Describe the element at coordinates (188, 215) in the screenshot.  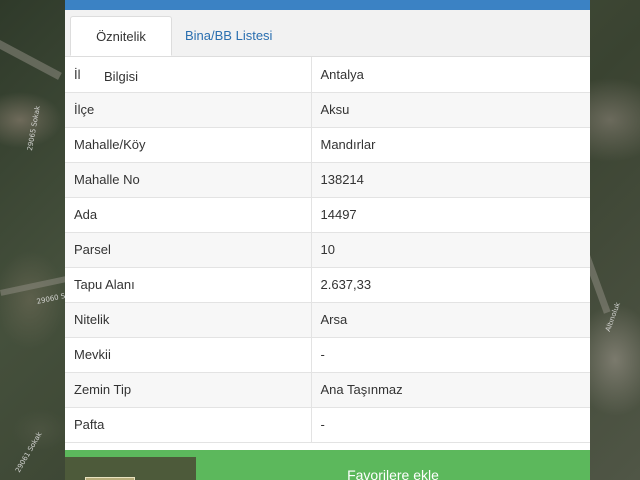
I see `attribute-key: Ada` at that location.